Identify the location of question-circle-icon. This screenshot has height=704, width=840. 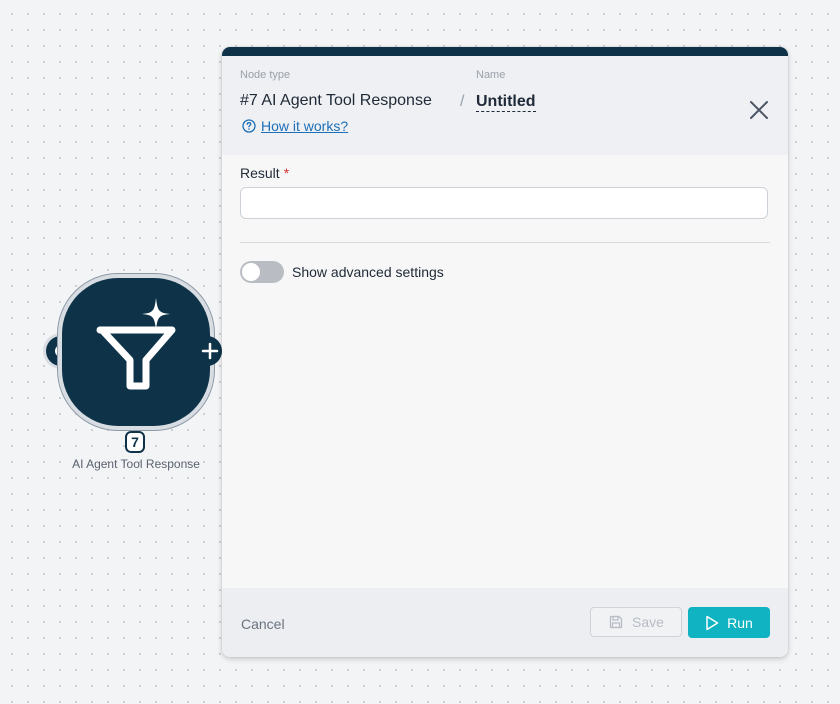
(249, 126).